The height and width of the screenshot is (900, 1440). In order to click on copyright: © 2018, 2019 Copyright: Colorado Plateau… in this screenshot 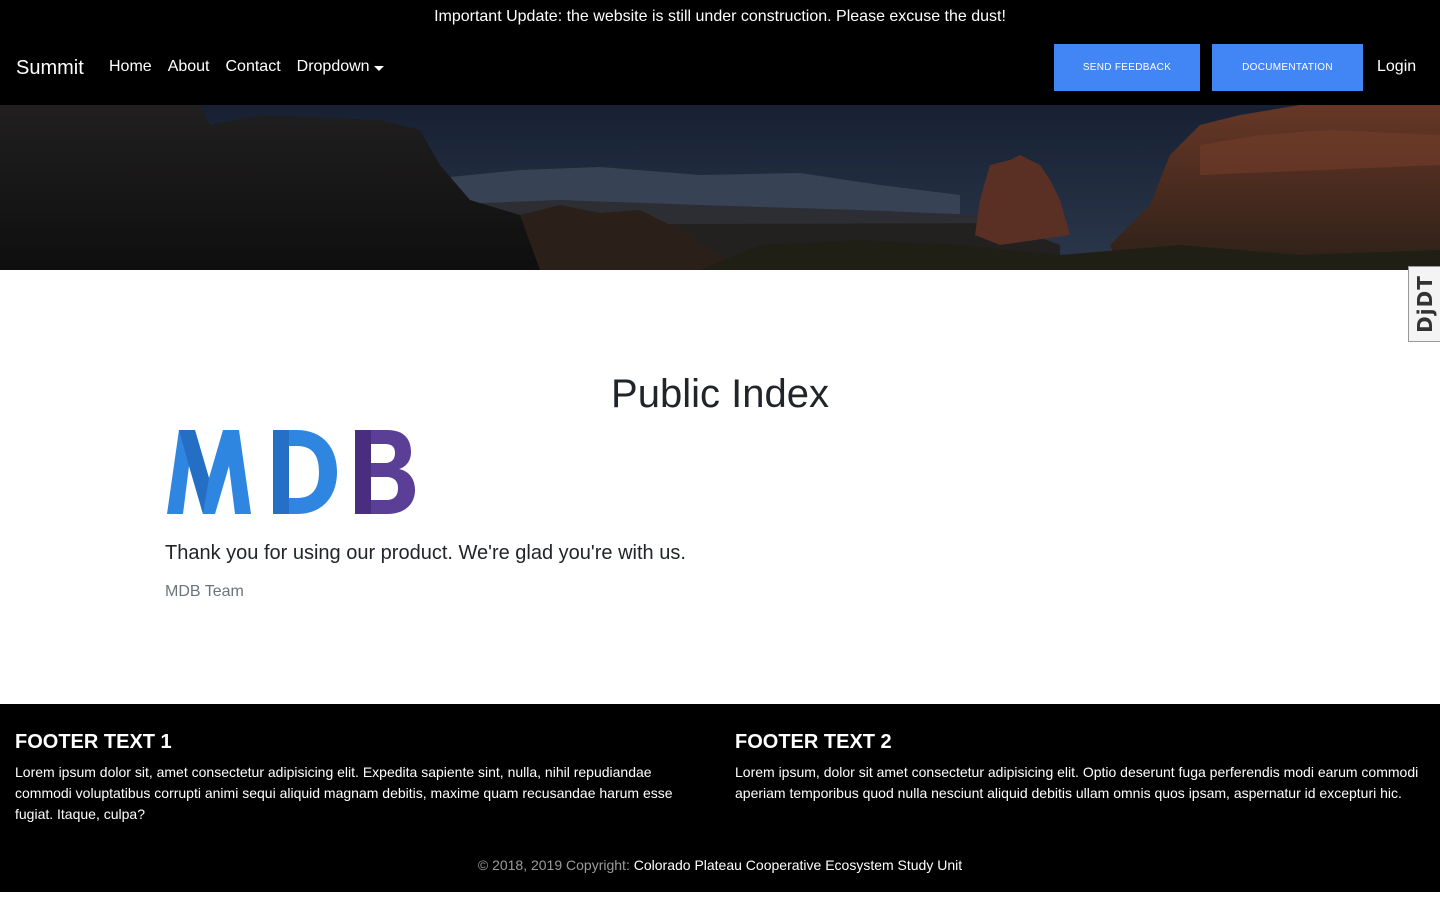, I will do `click(720, 865)`.